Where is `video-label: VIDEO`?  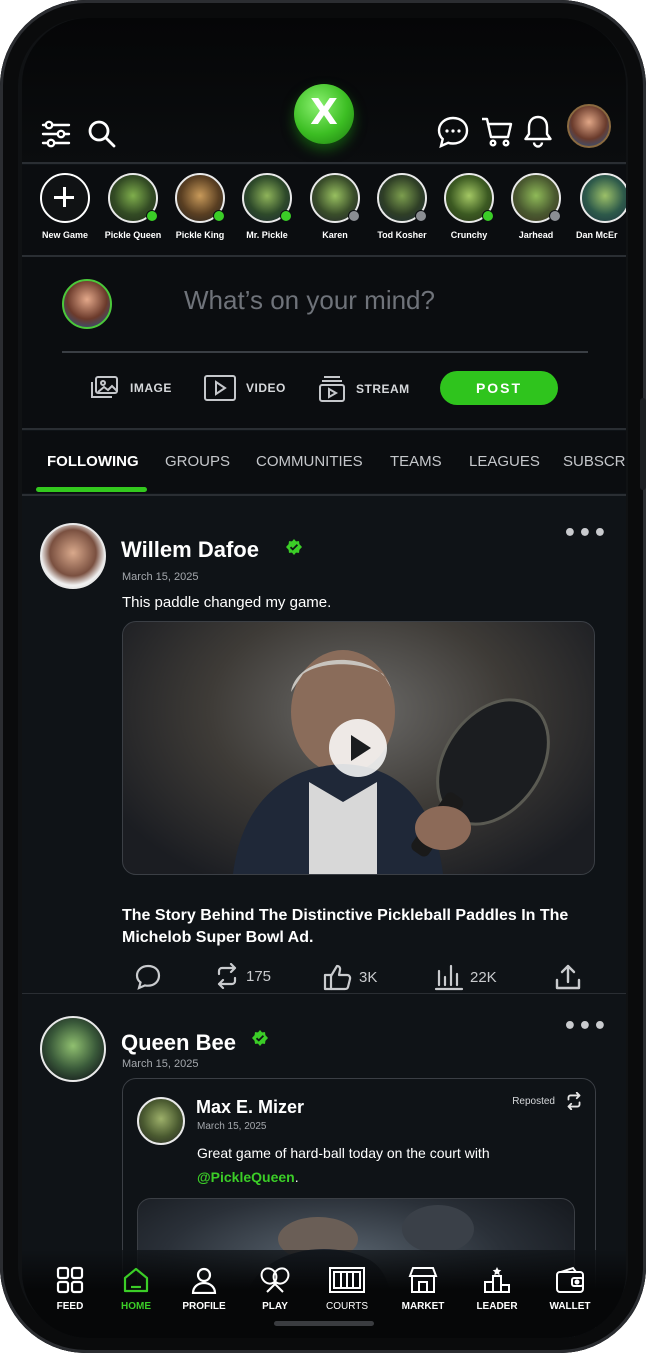 video-label: VIDEO is located at coordinates (266, 388).